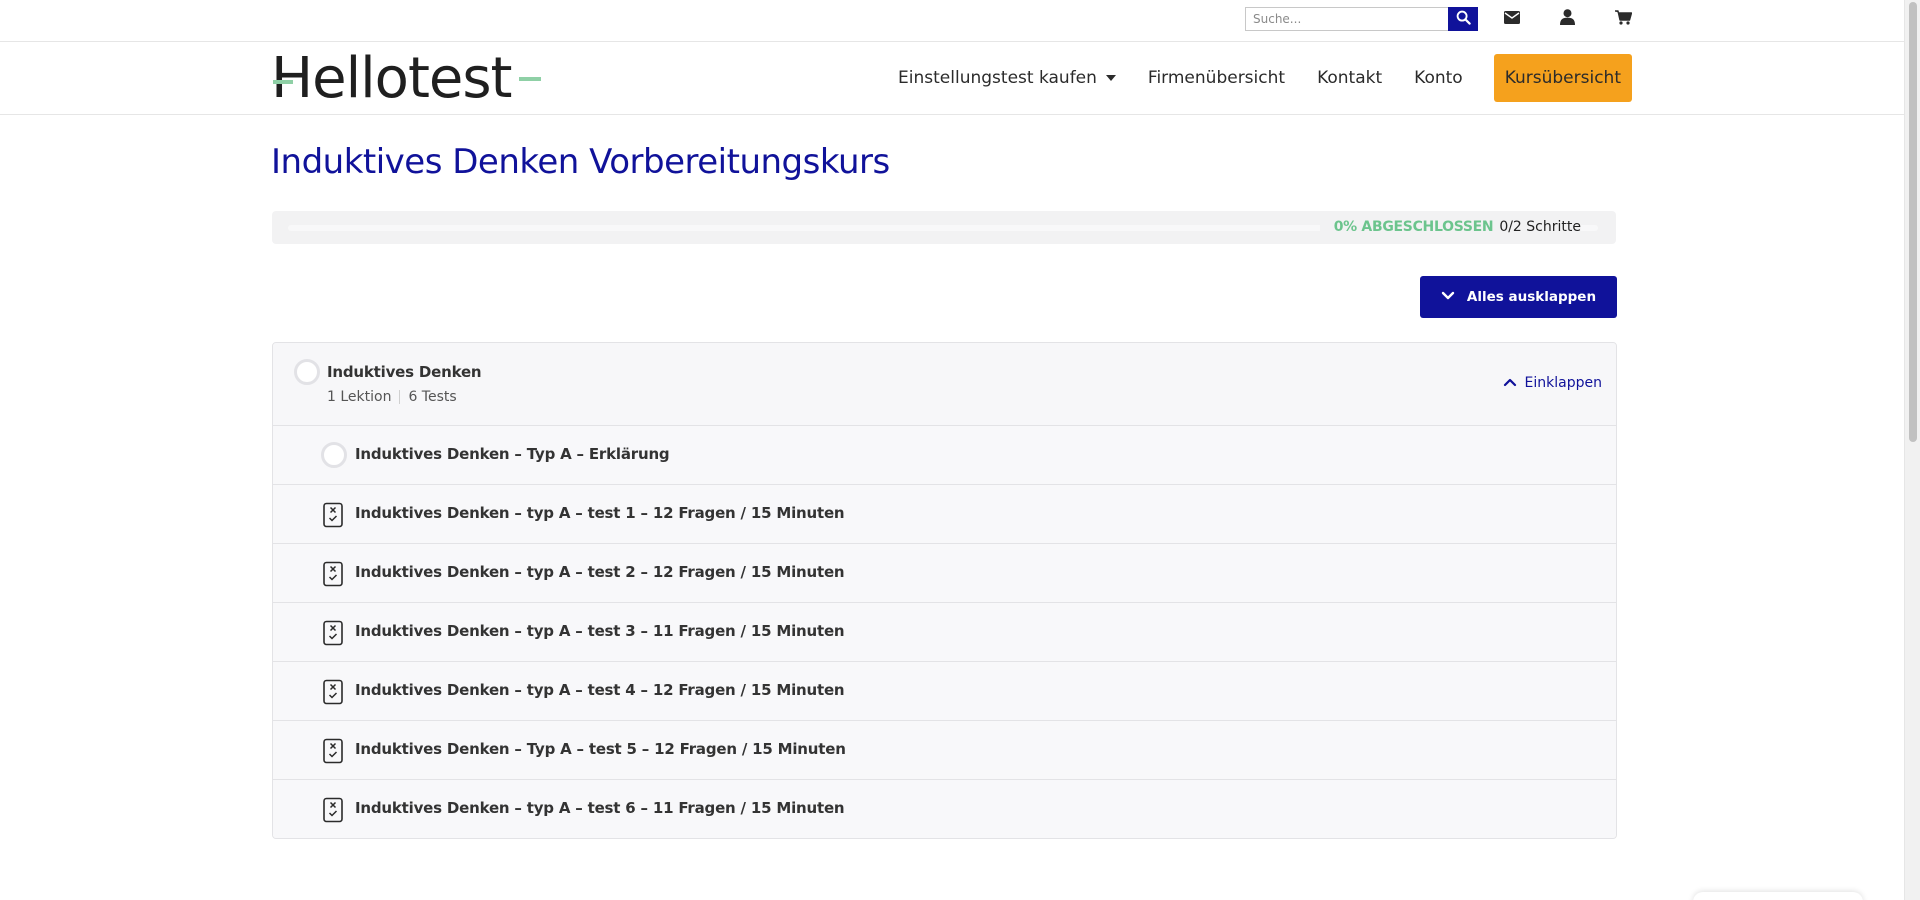 This screenshot has height=900, width=1920. I want to click on chevron-down-icon, so click(1454, 297).